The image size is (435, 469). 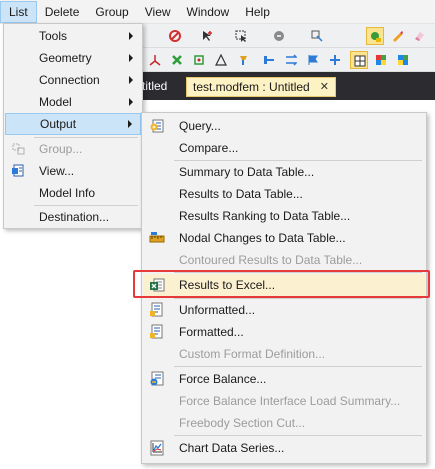 I want to click on shape-tool-icon, so click(x=376, y=37).